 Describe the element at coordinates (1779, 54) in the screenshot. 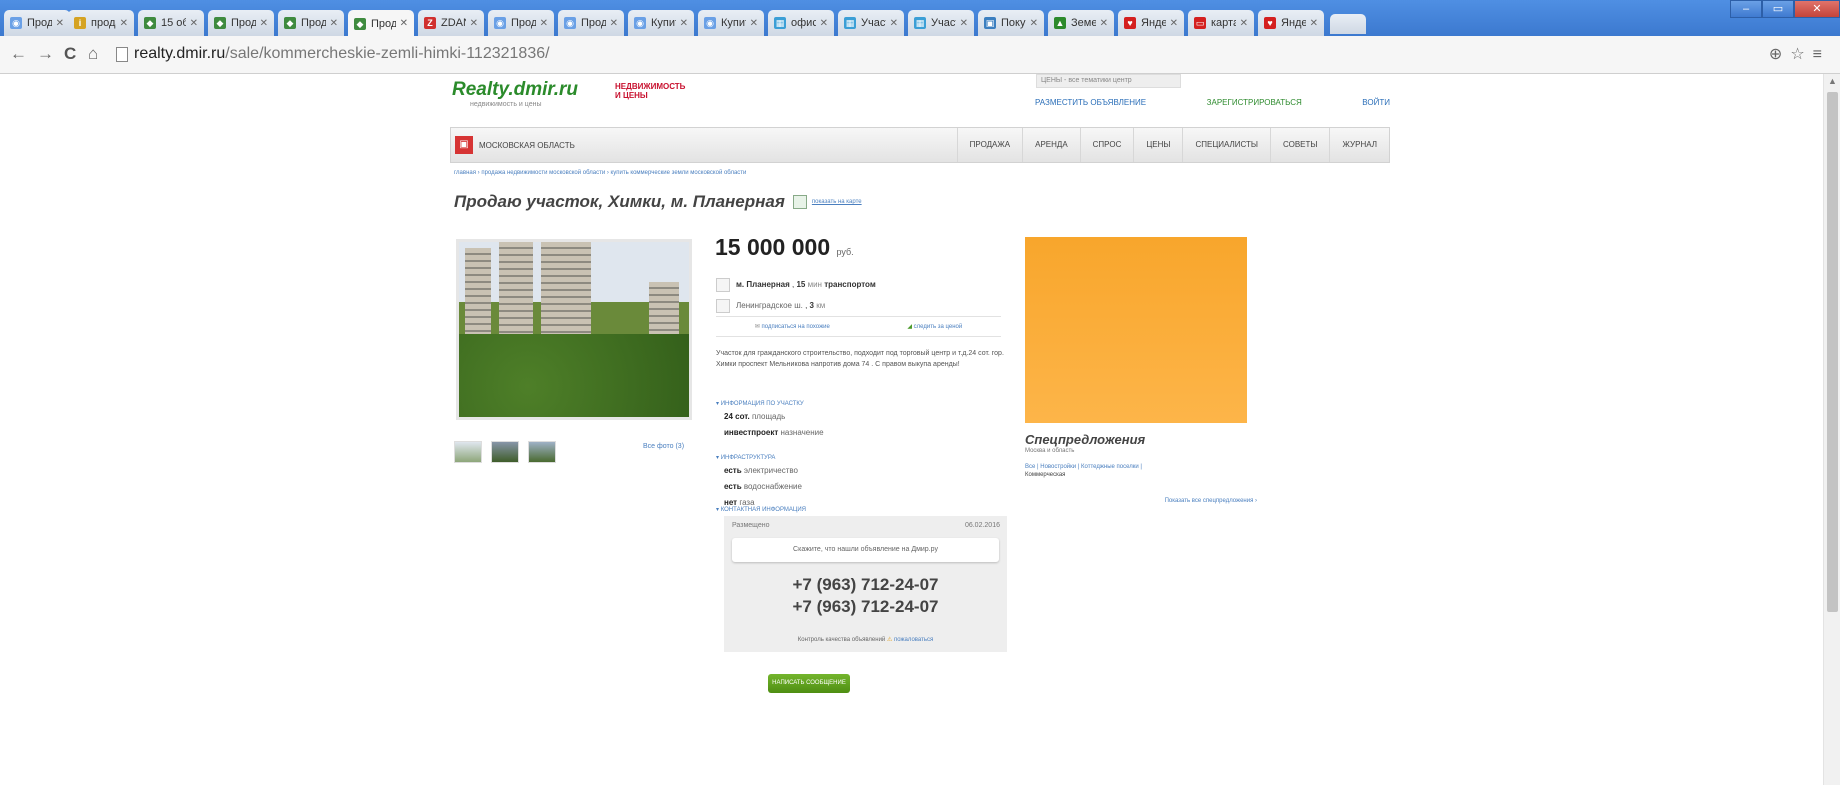

I see `zoom-icon: ⊕` at that location.